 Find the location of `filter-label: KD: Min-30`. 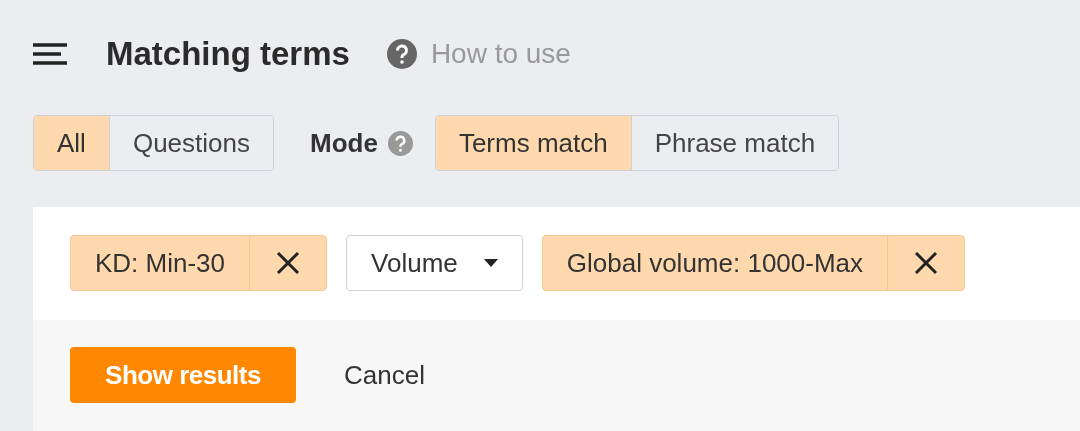

filter-label: KD: Min-30 is located at coordinates (160, 263).